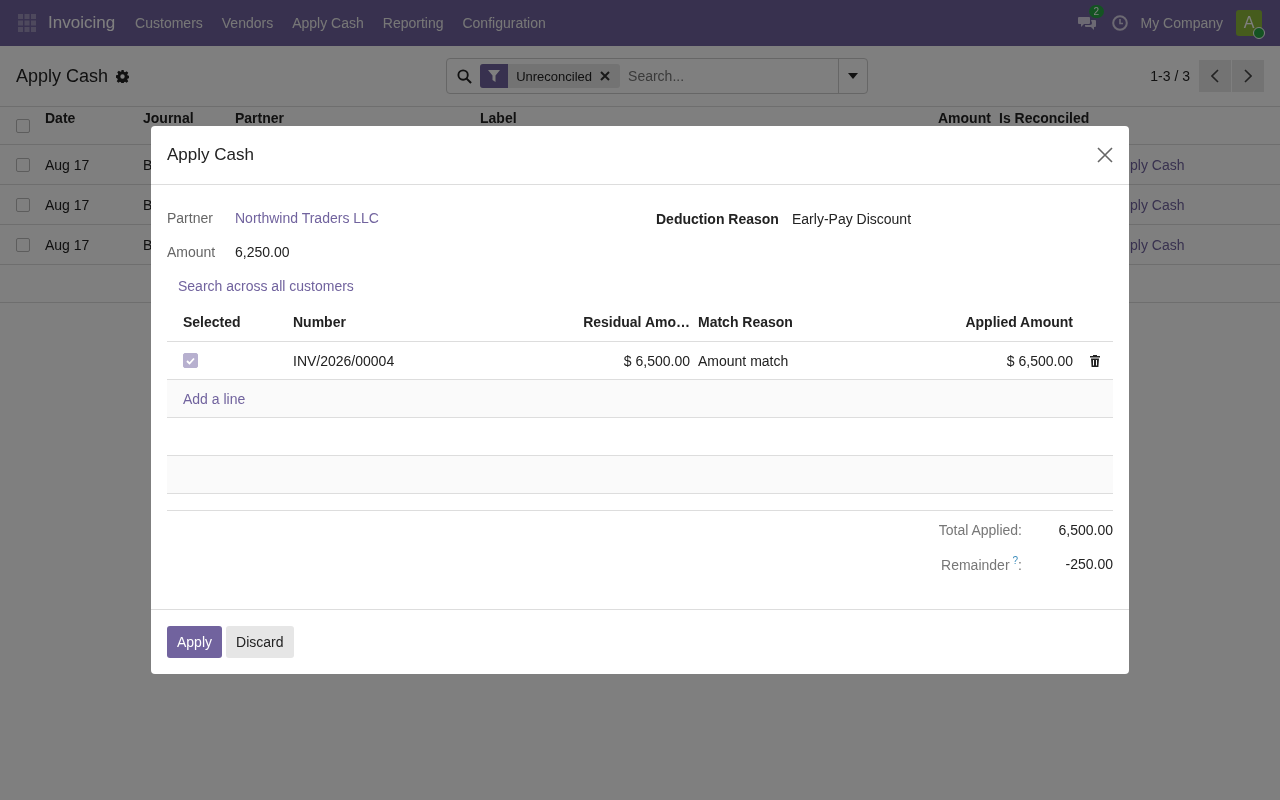 The height and width of the screenshot is (800, 1280). Describe the element at coordinates (210, 155) in the screenshot. I see `dialog-title: Apply Cash` at that location.